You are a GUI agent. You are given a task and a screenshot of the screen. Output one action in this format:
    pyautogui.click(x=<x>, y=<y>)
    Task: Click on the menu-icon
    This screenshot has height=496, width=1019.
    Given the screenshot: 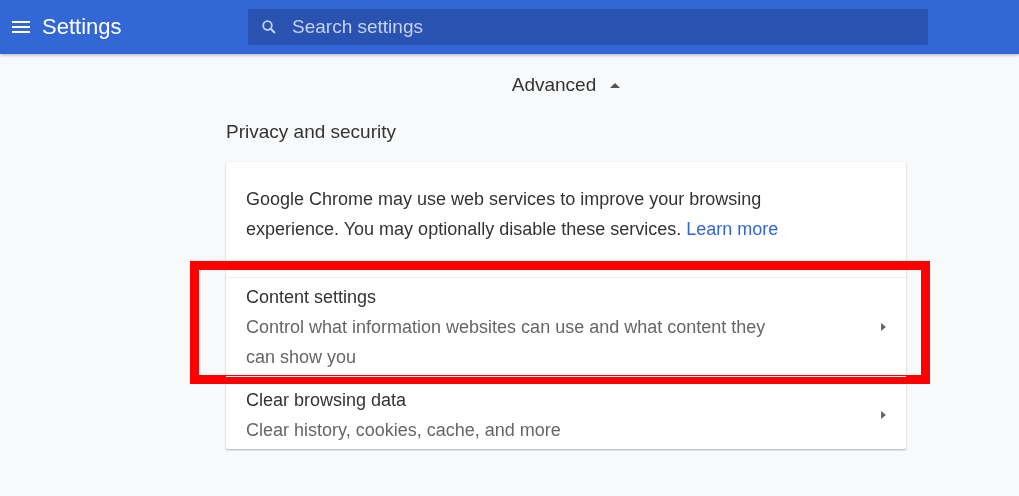 What is the action you would take?
    pyautogui.click(x=21, y=27)
    